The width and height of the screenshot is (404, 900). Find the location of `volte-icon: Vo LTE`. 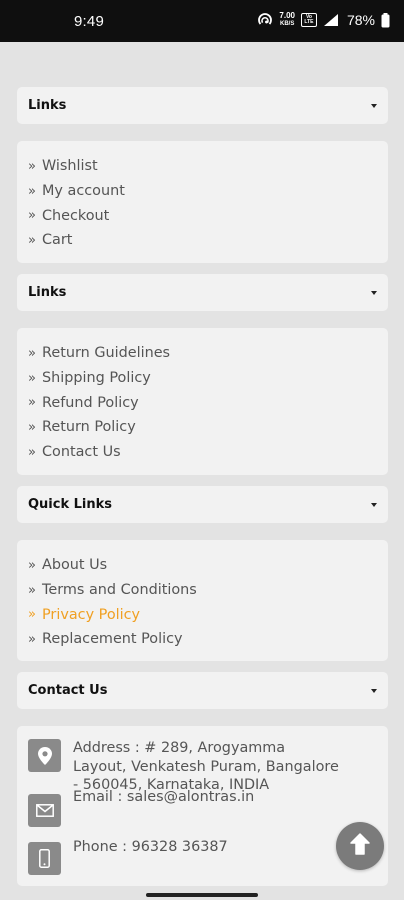

volte-icon: Vo LTE is located at coordinates (308, 20).